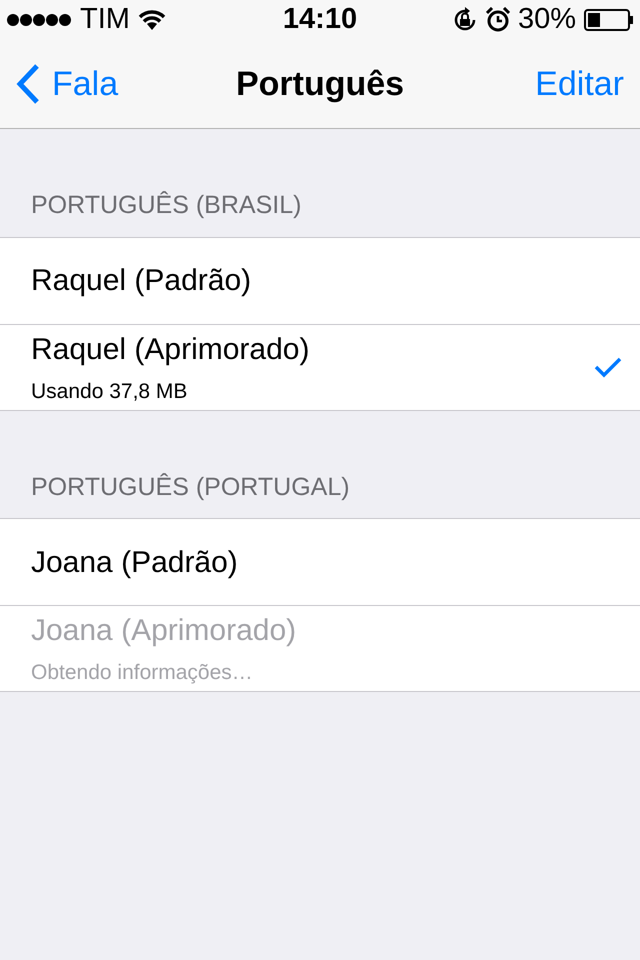 This screenshot has height=960, width=640. I want to click on voice-name: Joana (Padrão), so click(135, 562).